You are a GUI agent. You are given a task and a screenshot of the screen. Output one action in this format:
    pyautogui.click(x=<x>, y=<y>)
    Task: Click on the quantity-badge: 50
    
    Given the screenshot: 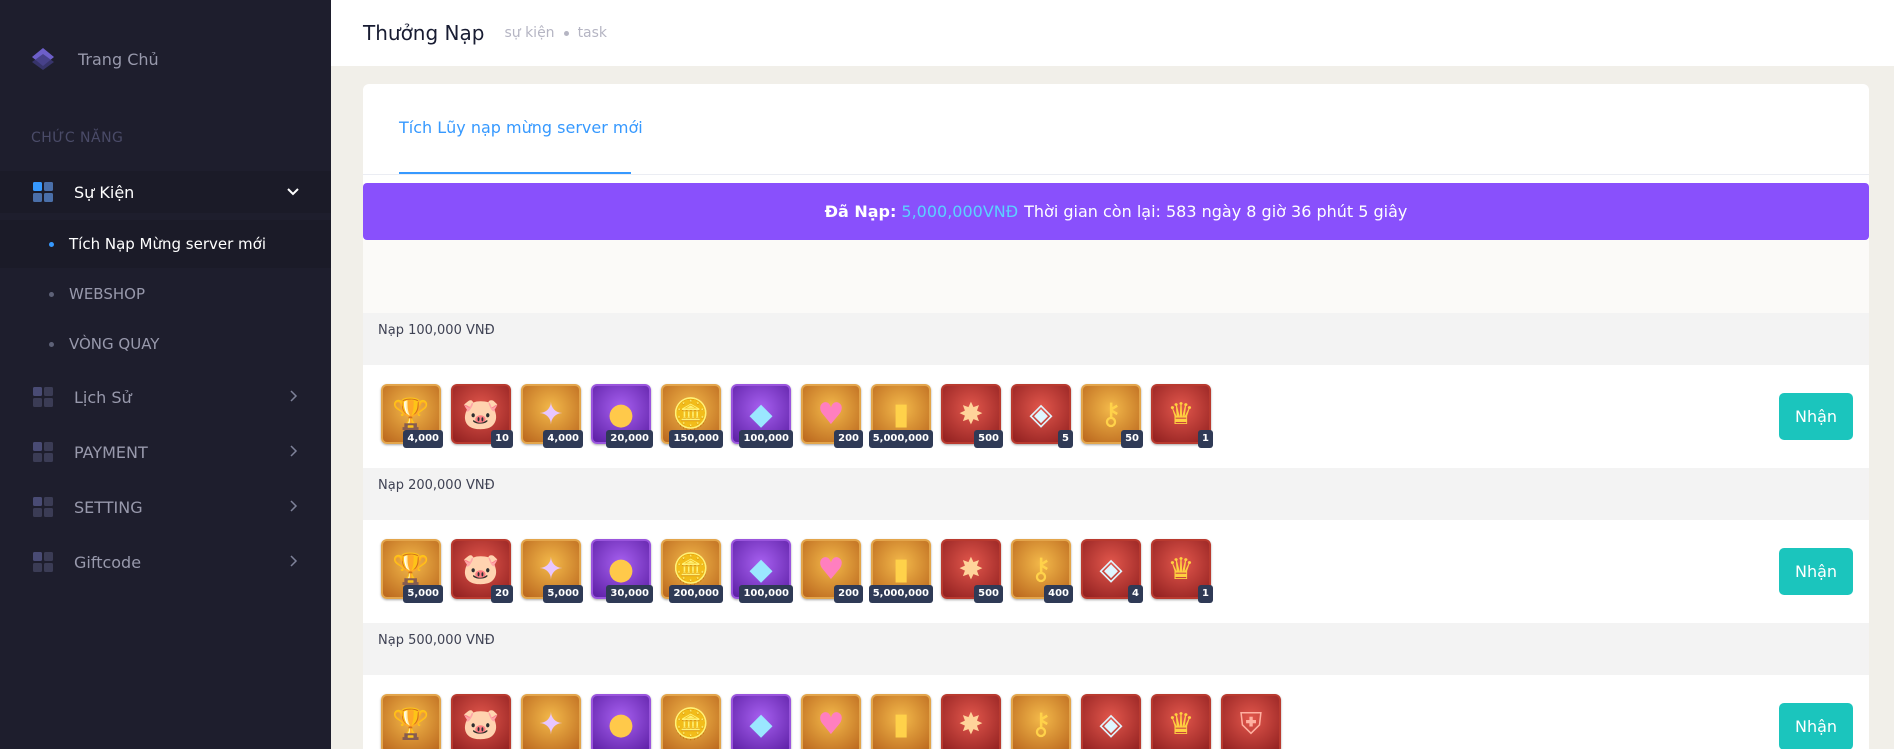 What is the action you would take?
    pyautogui.click(x=1132, y=439)
    